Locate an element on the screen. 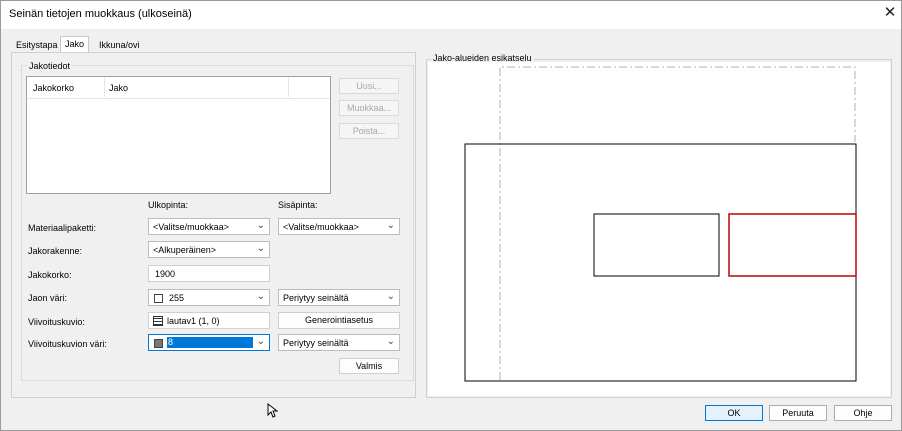 Image resolution: width=902 pixels, height=431 pixels. column-header-jakokorko: Jakokorko is located at coordinates (53, 88).